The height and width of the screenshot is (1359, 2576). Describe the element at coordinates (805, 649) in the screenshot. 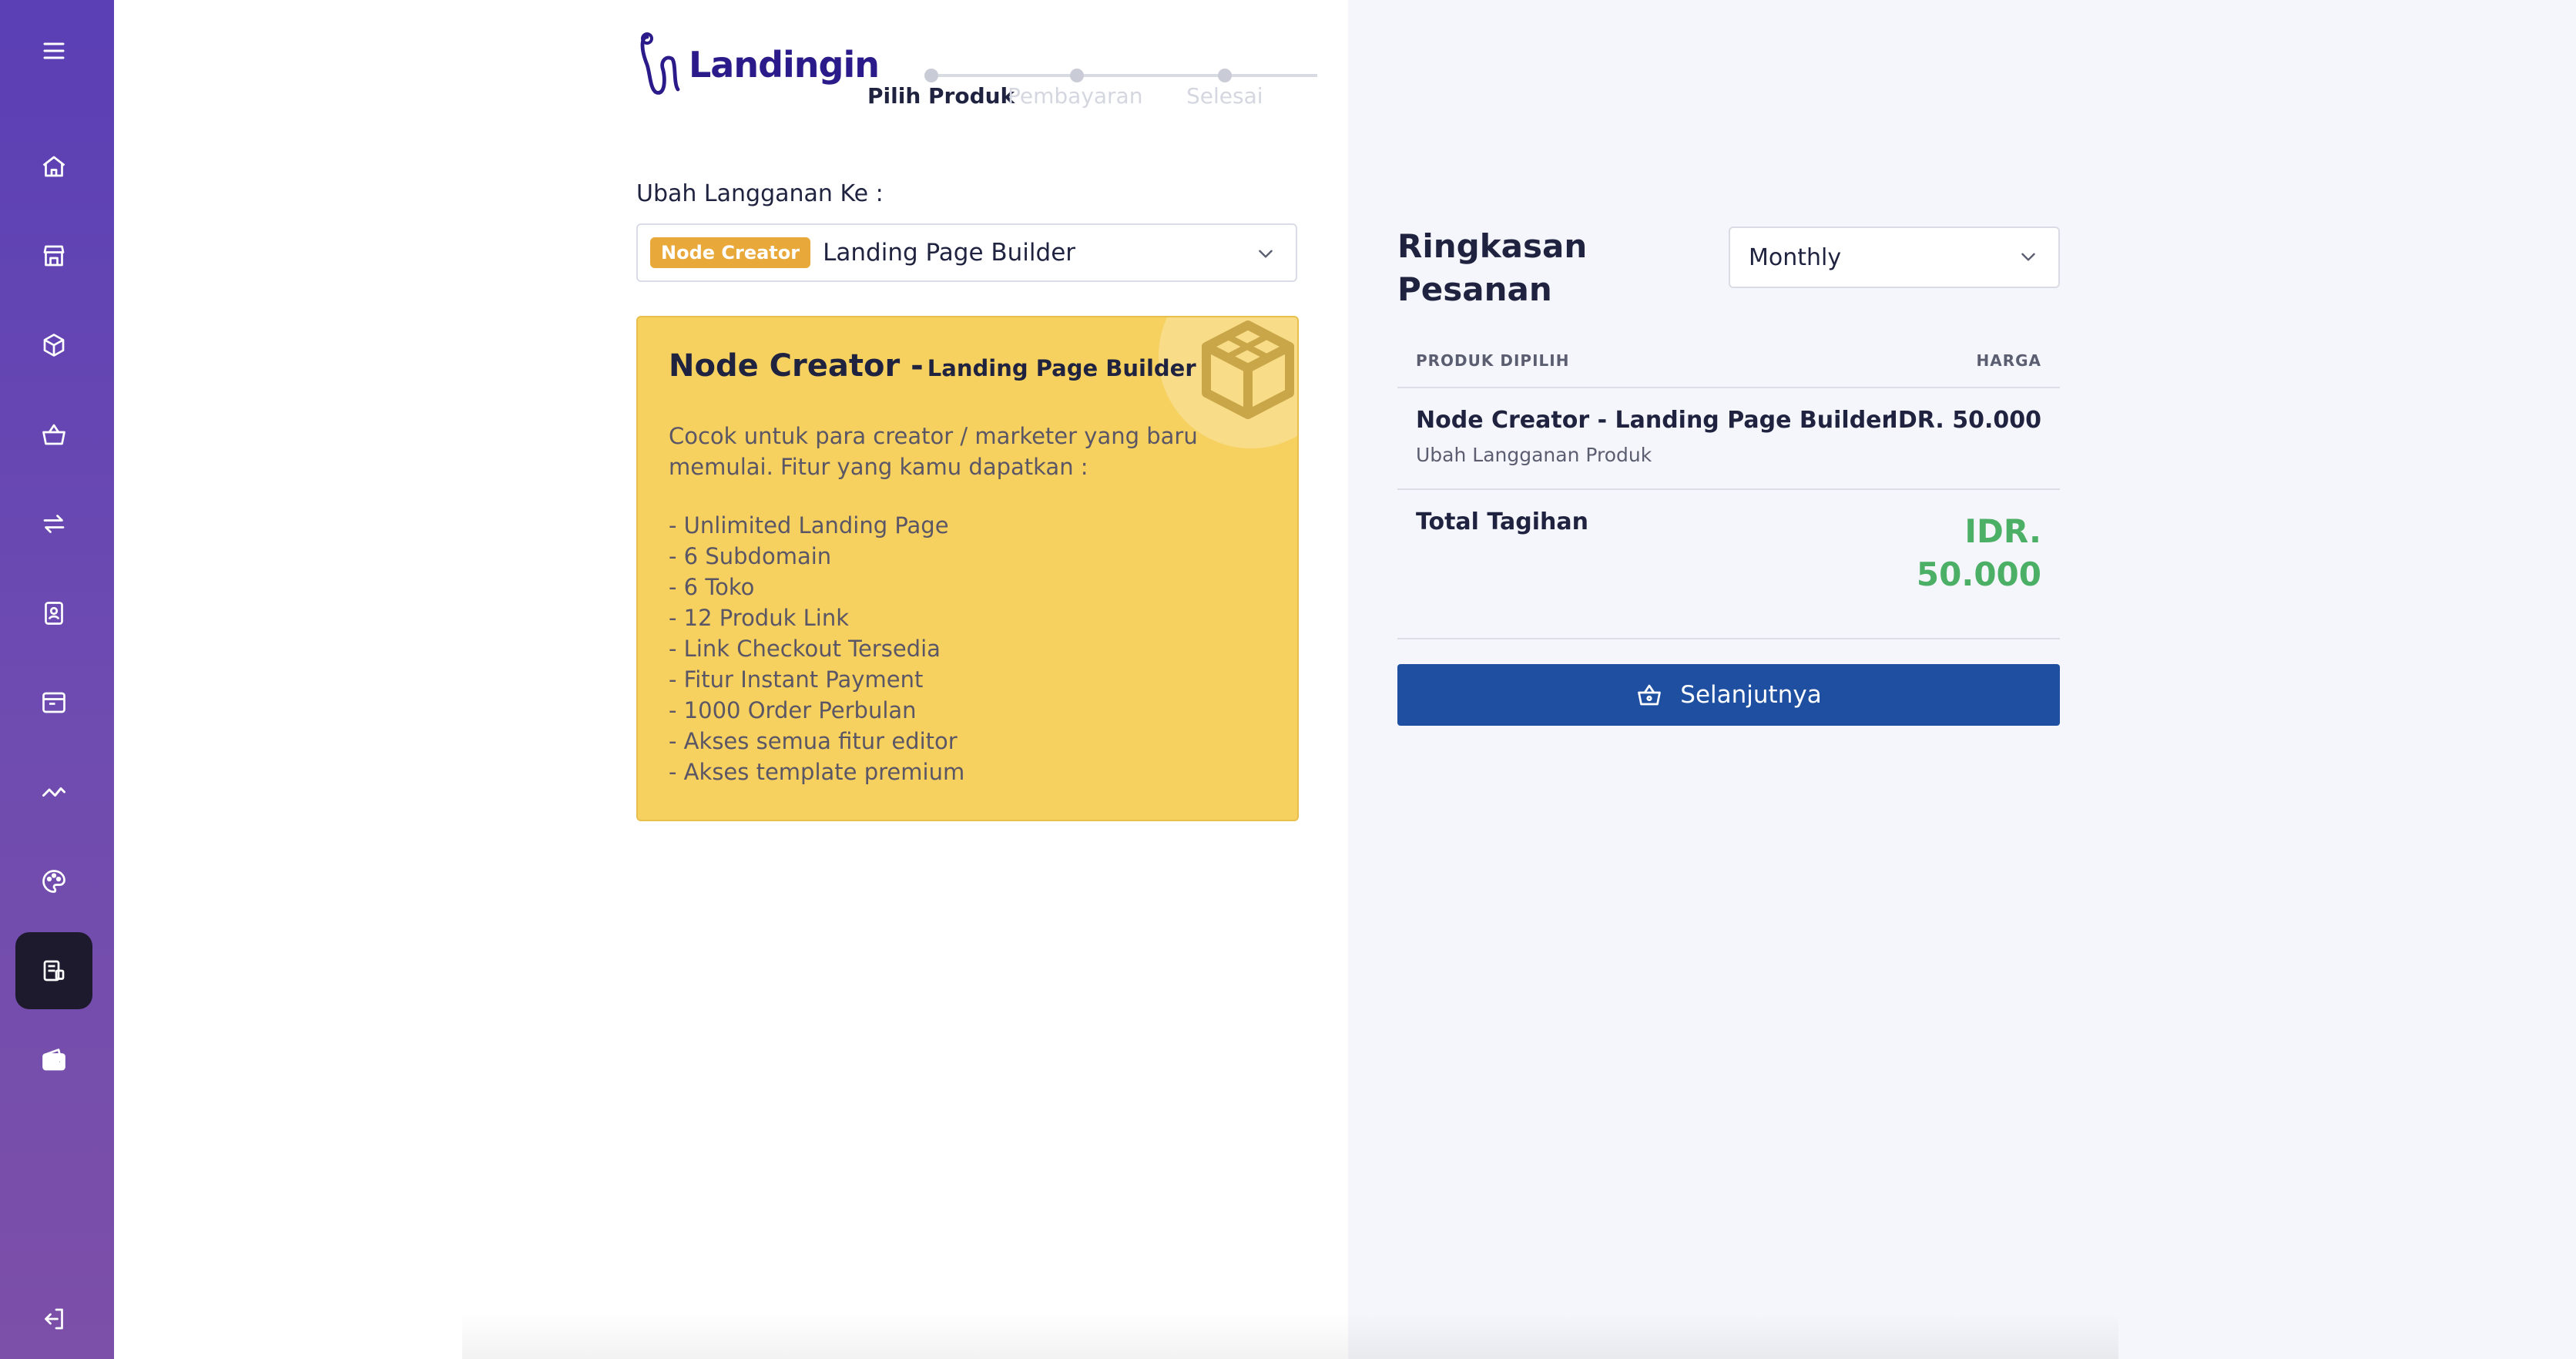

I see `feature-item: - Link Checkout Tersedia` at that location.